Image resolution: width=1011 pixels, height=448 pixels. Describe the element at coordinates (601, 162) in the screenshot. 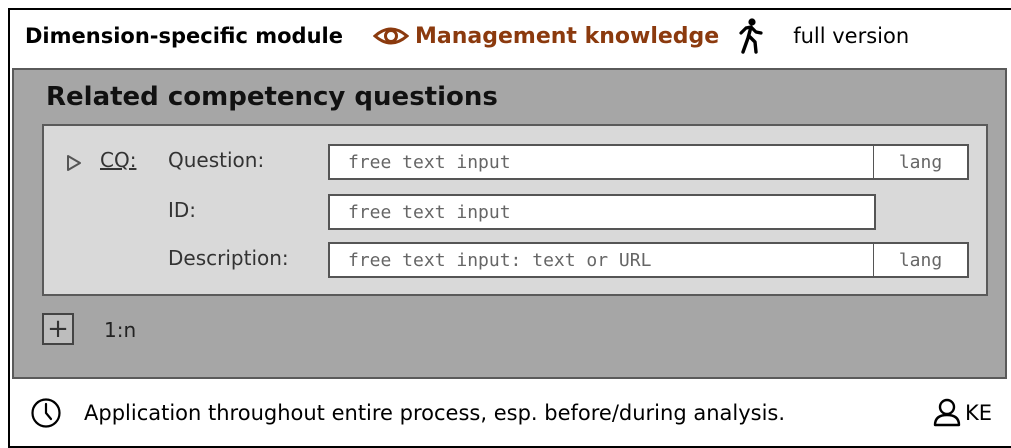

I see `question-input: free text input` at that location.